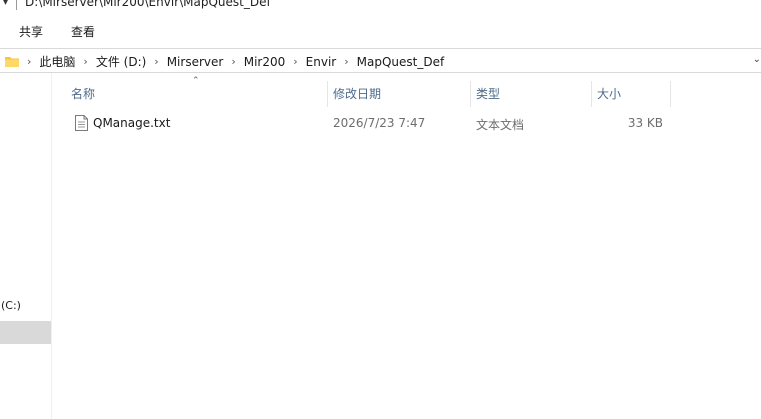 The height and width of the screenshot is (419, 761). I want to click on file-row: QManage.txt 2026/7/23 7:47 文本文档 33 KB, so click(368, 124).